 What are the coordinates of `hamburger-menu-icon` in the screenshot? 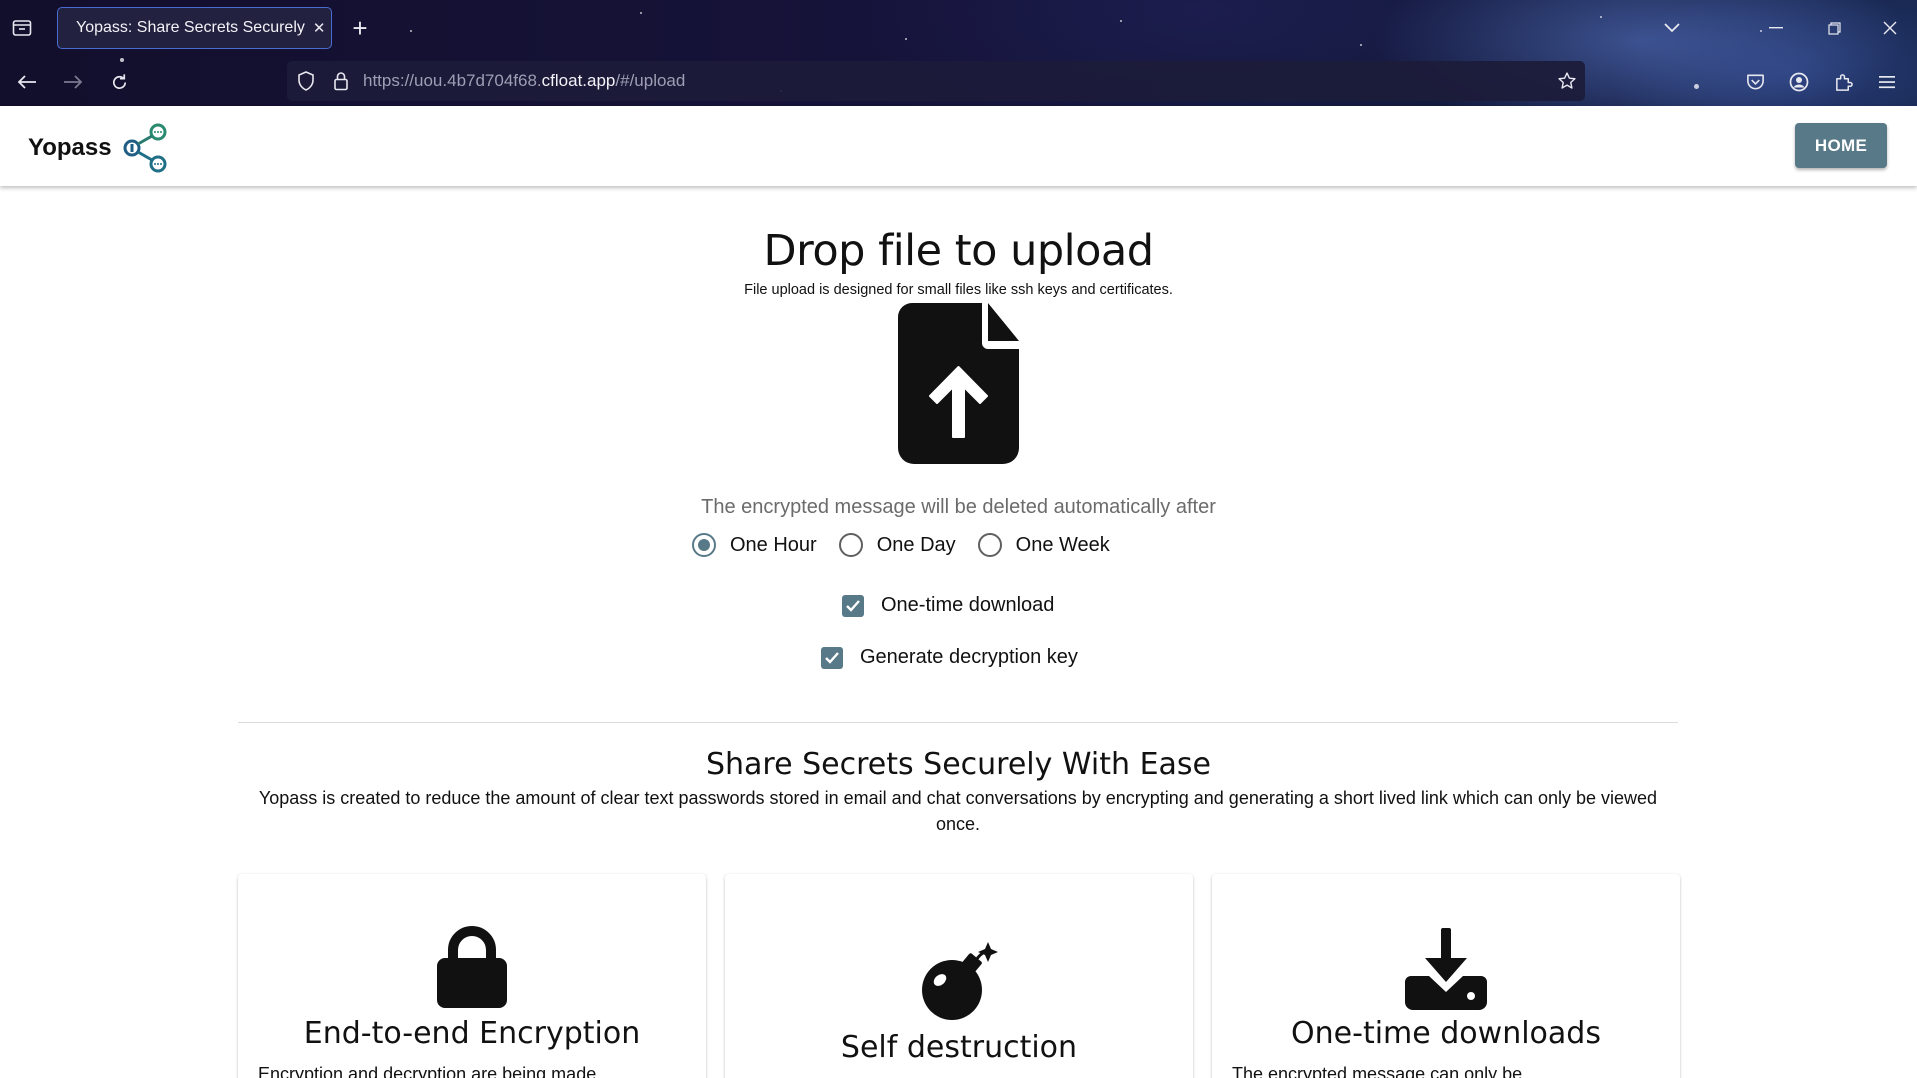 It's located at (1887, 82).